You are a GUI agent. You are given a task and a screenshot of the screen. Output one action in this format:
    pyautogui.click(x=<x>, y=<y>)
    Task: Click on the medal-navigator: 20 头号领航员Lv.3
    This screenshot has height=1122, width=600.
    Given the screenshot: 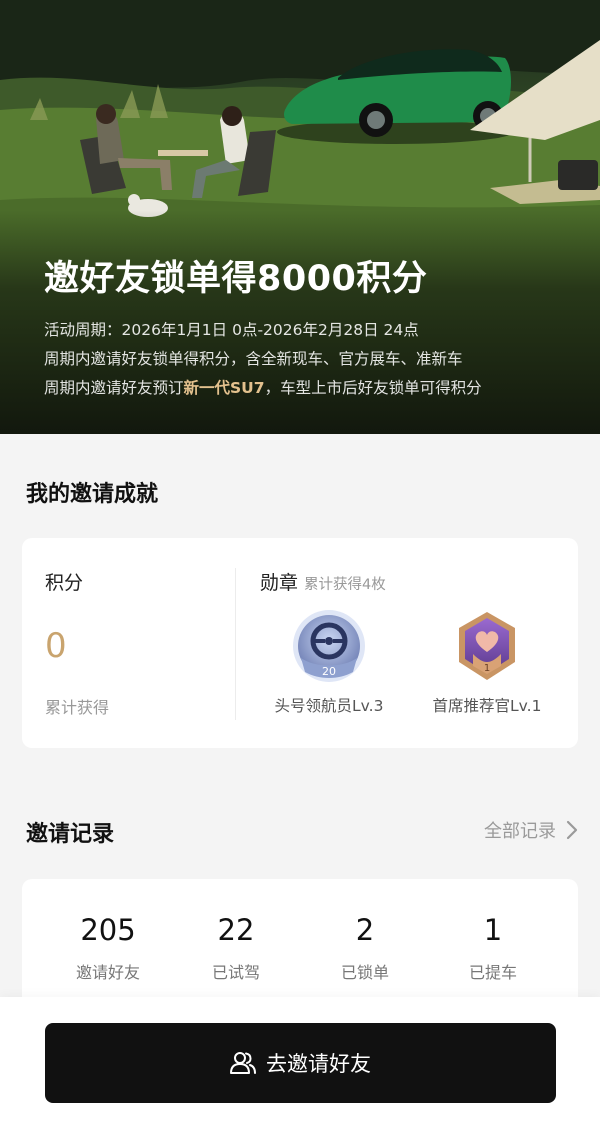 What is the action you would take?
    pyautogui.click(x=329, y=662)
    